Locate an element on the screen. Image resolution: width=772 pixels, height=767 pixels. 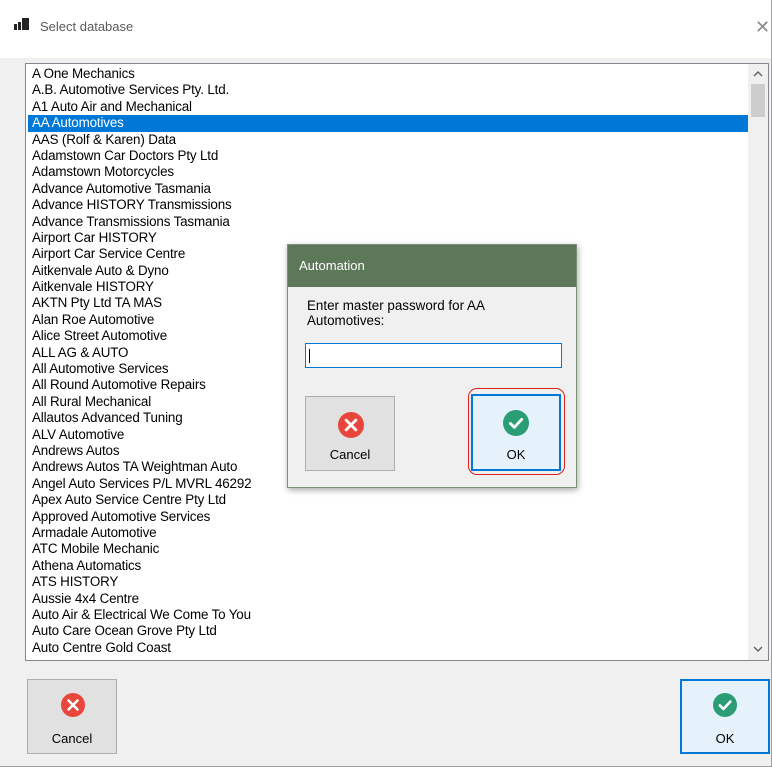
vertical-scrollbar is located at coordinates (758, 362).